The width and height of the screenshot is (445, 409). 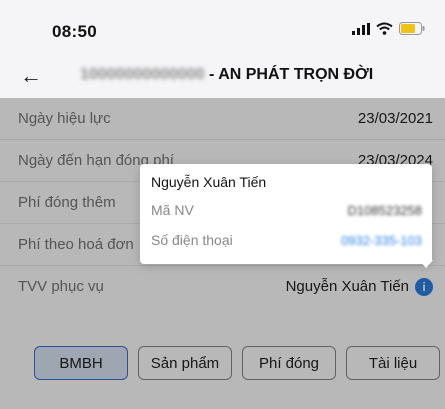 I want to click on wifi-icon, so click(x=384, y=31).